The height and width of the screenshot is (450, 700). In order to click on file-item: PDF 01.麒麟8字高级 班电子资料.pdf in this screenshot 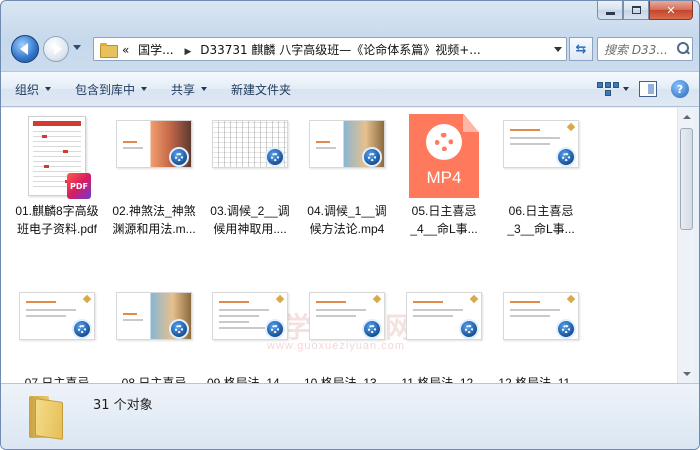, I will do `click(51, 182)`.